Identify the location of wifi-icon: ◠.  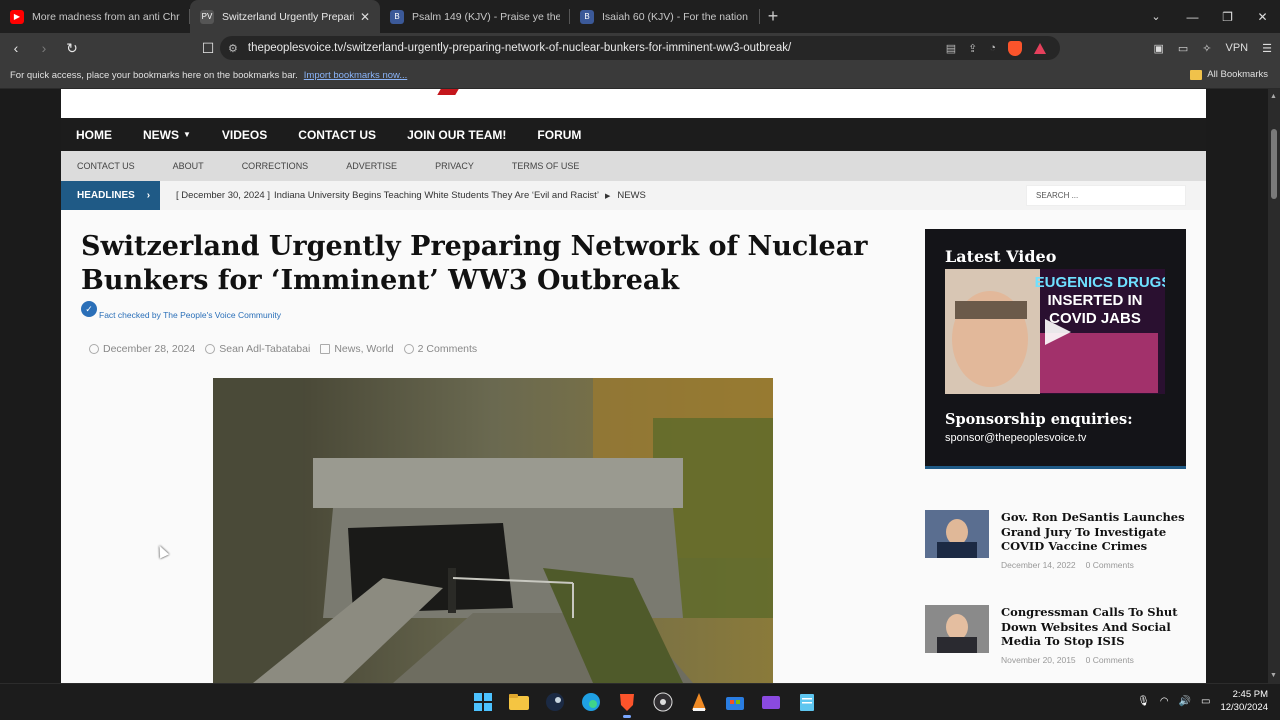
(1164, 701).